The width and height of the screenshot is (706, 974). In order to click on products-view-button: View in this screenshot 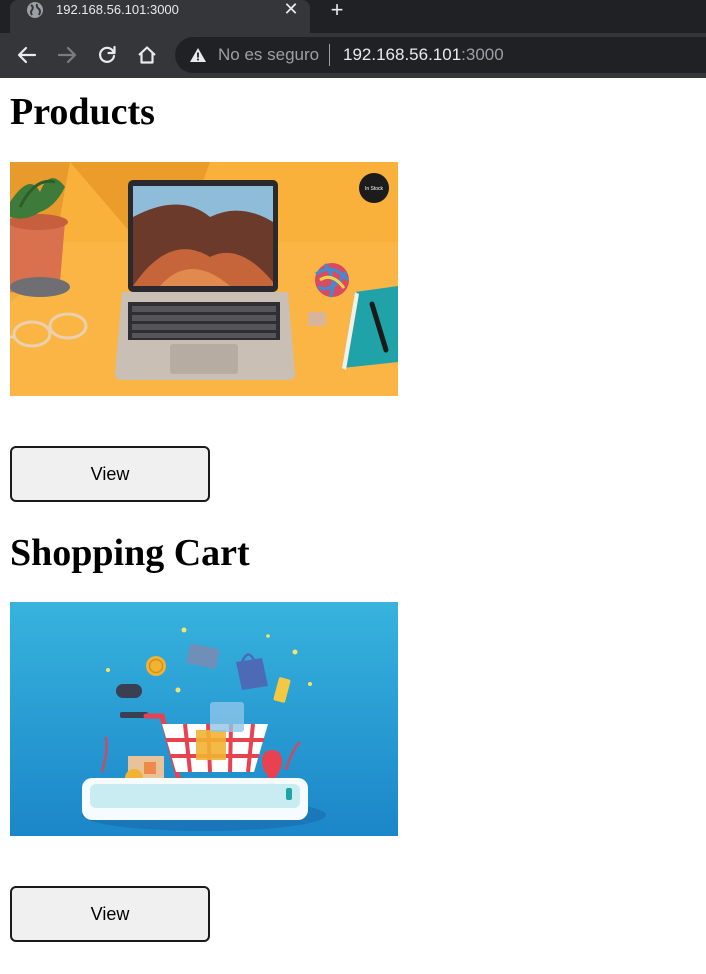, I will do `click(110, 474)`.